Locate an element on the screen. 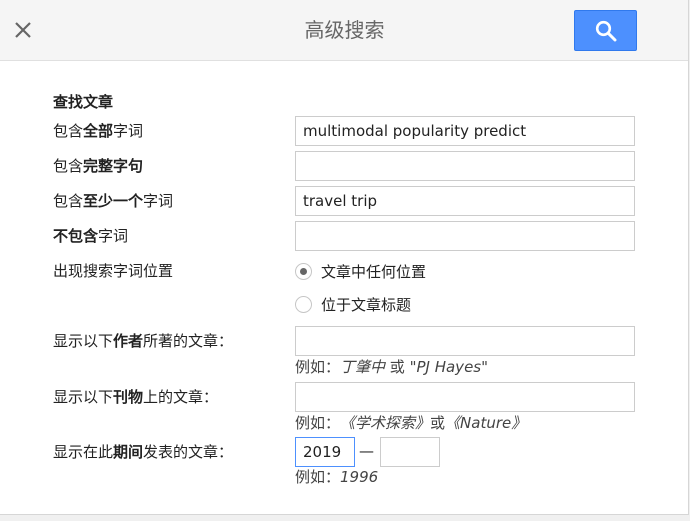 This screenshot has height=521, width=690. at-least-one-label: 包含至少一个字词 is located at coordinates (113, 201).